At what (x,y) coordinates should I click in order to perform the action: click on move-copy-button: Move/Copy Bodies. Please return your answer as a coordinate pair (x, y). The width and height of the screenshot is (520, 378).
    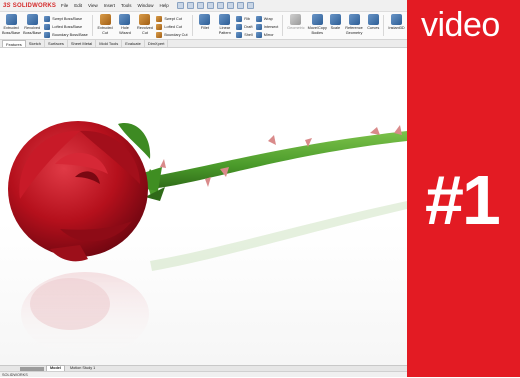
    Looking at the image, I should click on (317, 26).